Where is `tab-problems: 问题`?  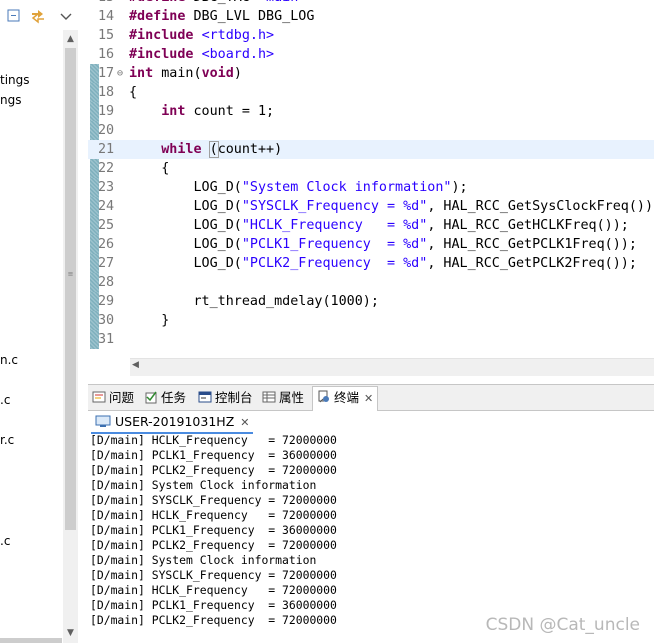
tab-problems: 问题 is located at coordinates (113, 398).